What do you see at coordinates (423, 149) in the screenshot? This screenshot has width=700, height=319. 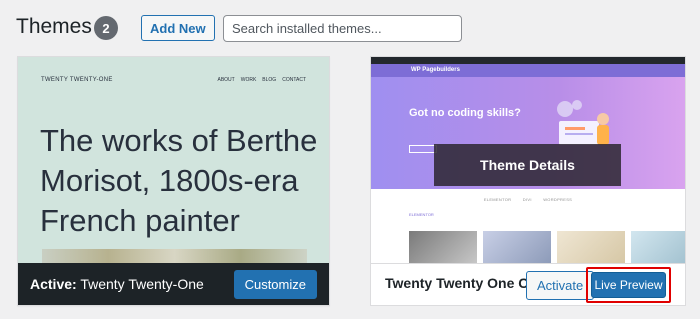 I see `preview-hero-button` at bounding box center [423, 149].